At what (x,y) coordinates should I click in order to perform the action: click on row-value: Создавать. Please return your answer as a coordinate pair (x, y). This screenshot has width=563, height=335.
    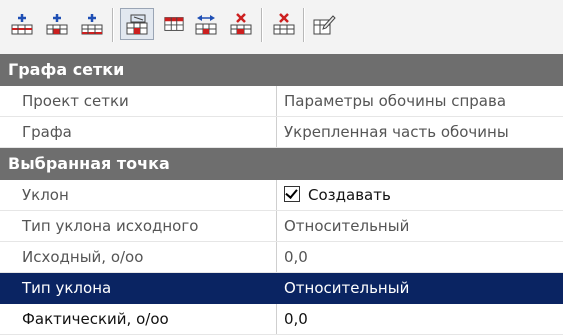
    Looking at the image, I should click on (420, 195).